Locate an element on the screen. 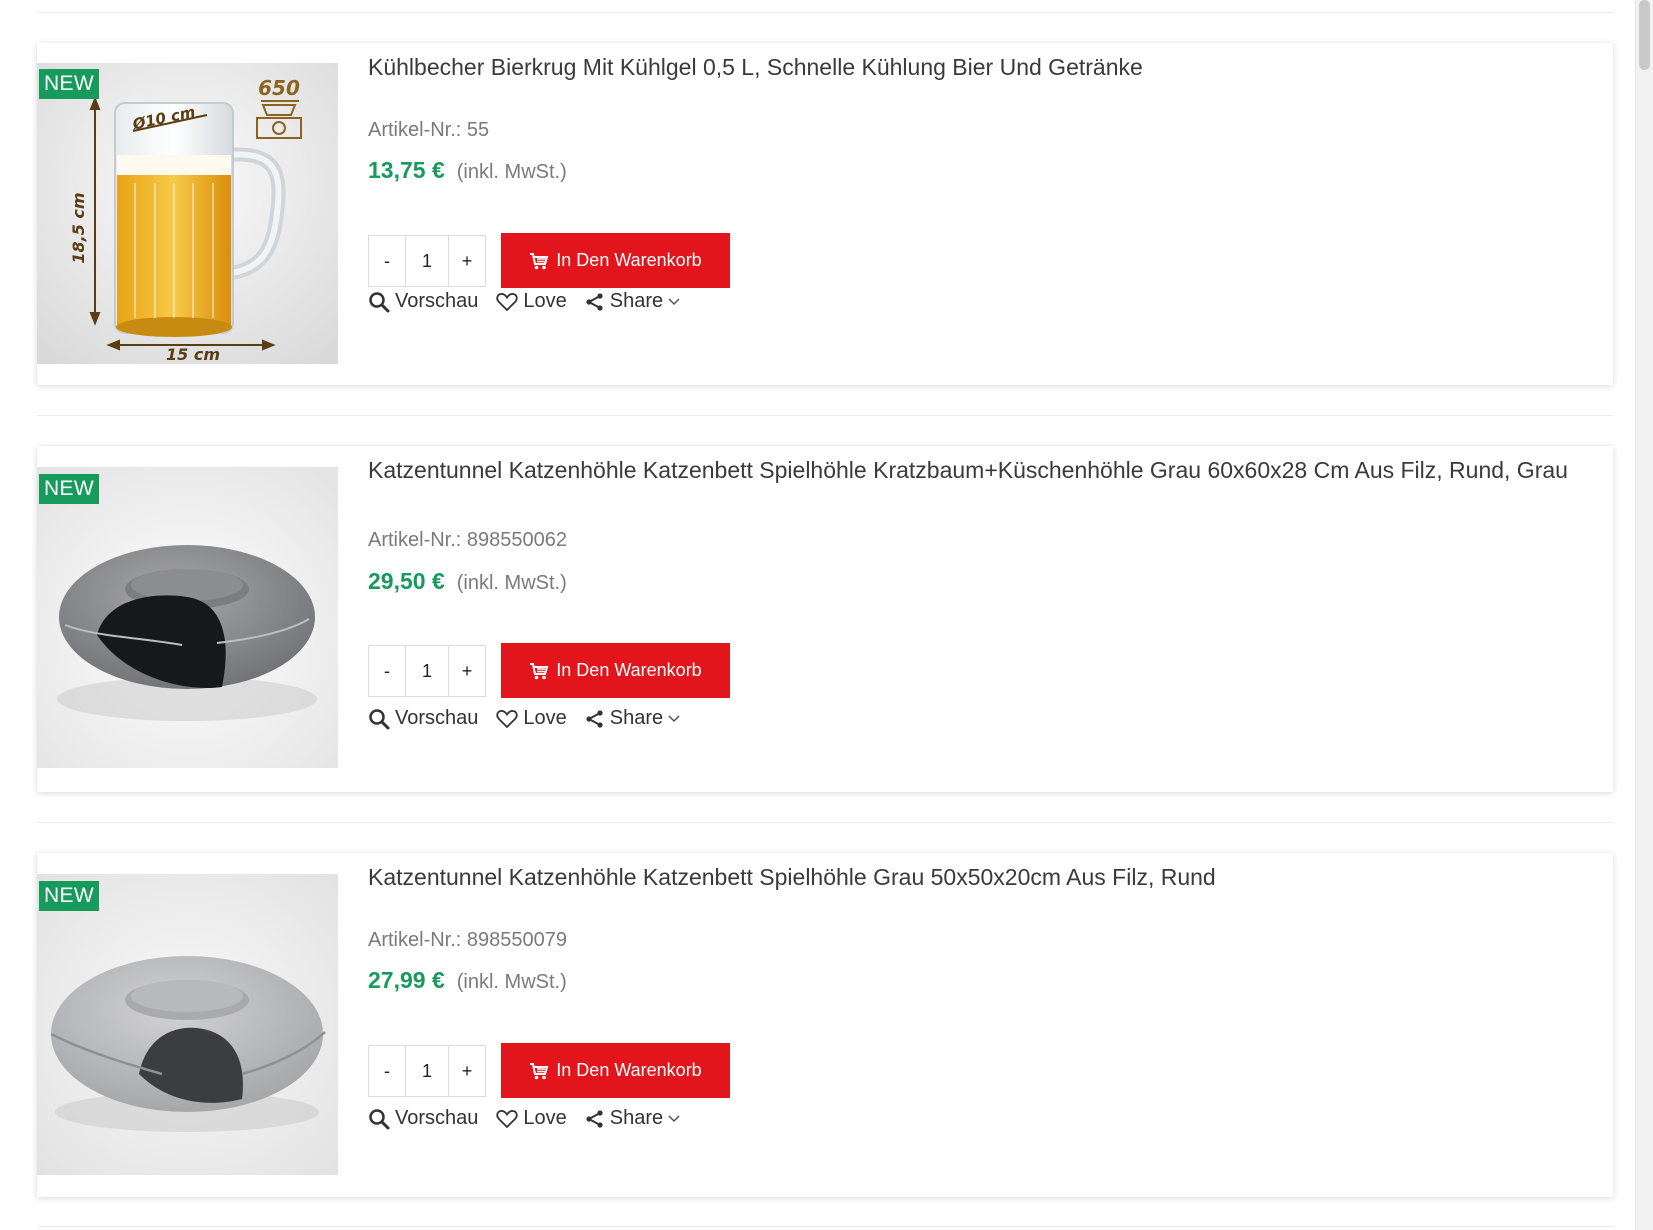  product-image-cat-cave-dark: NEW is located at coordinates (187, 617).